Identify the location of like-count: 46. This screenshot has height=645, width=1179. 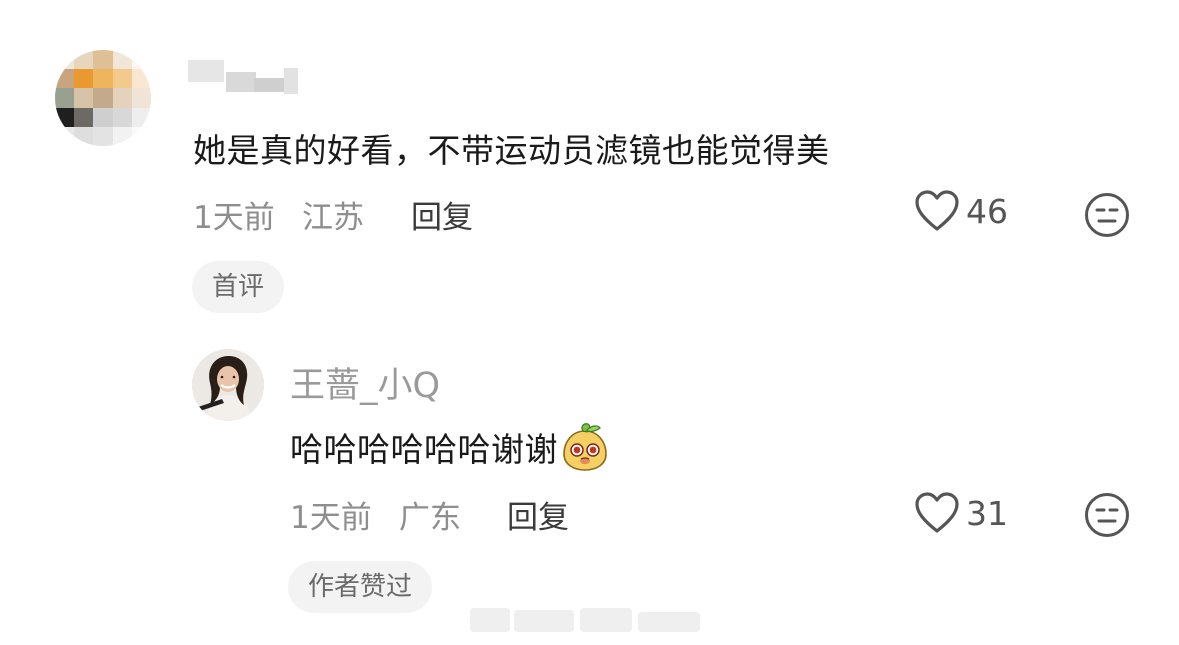
(987, 211).